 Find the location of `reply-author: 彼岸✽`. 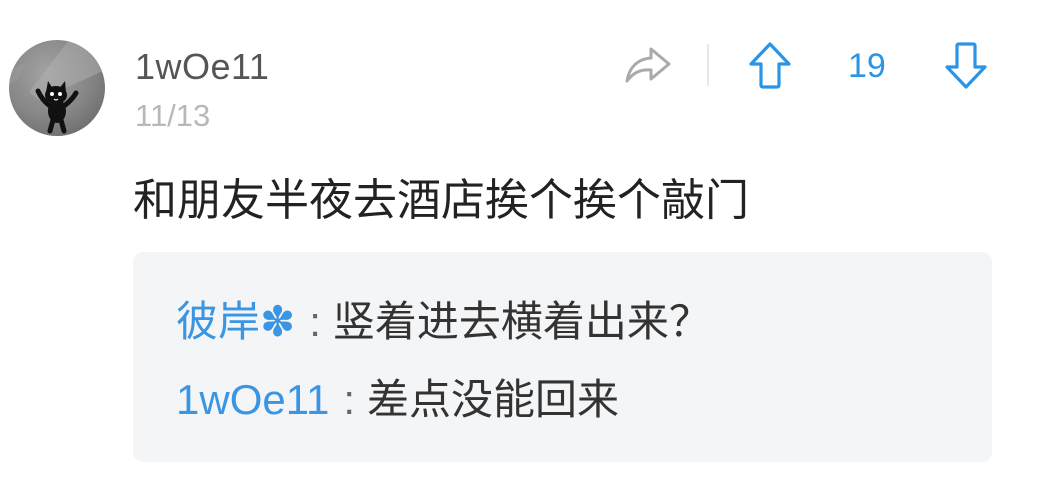

reply-author: 彼岸✽ is located at coordinates (235, 321).